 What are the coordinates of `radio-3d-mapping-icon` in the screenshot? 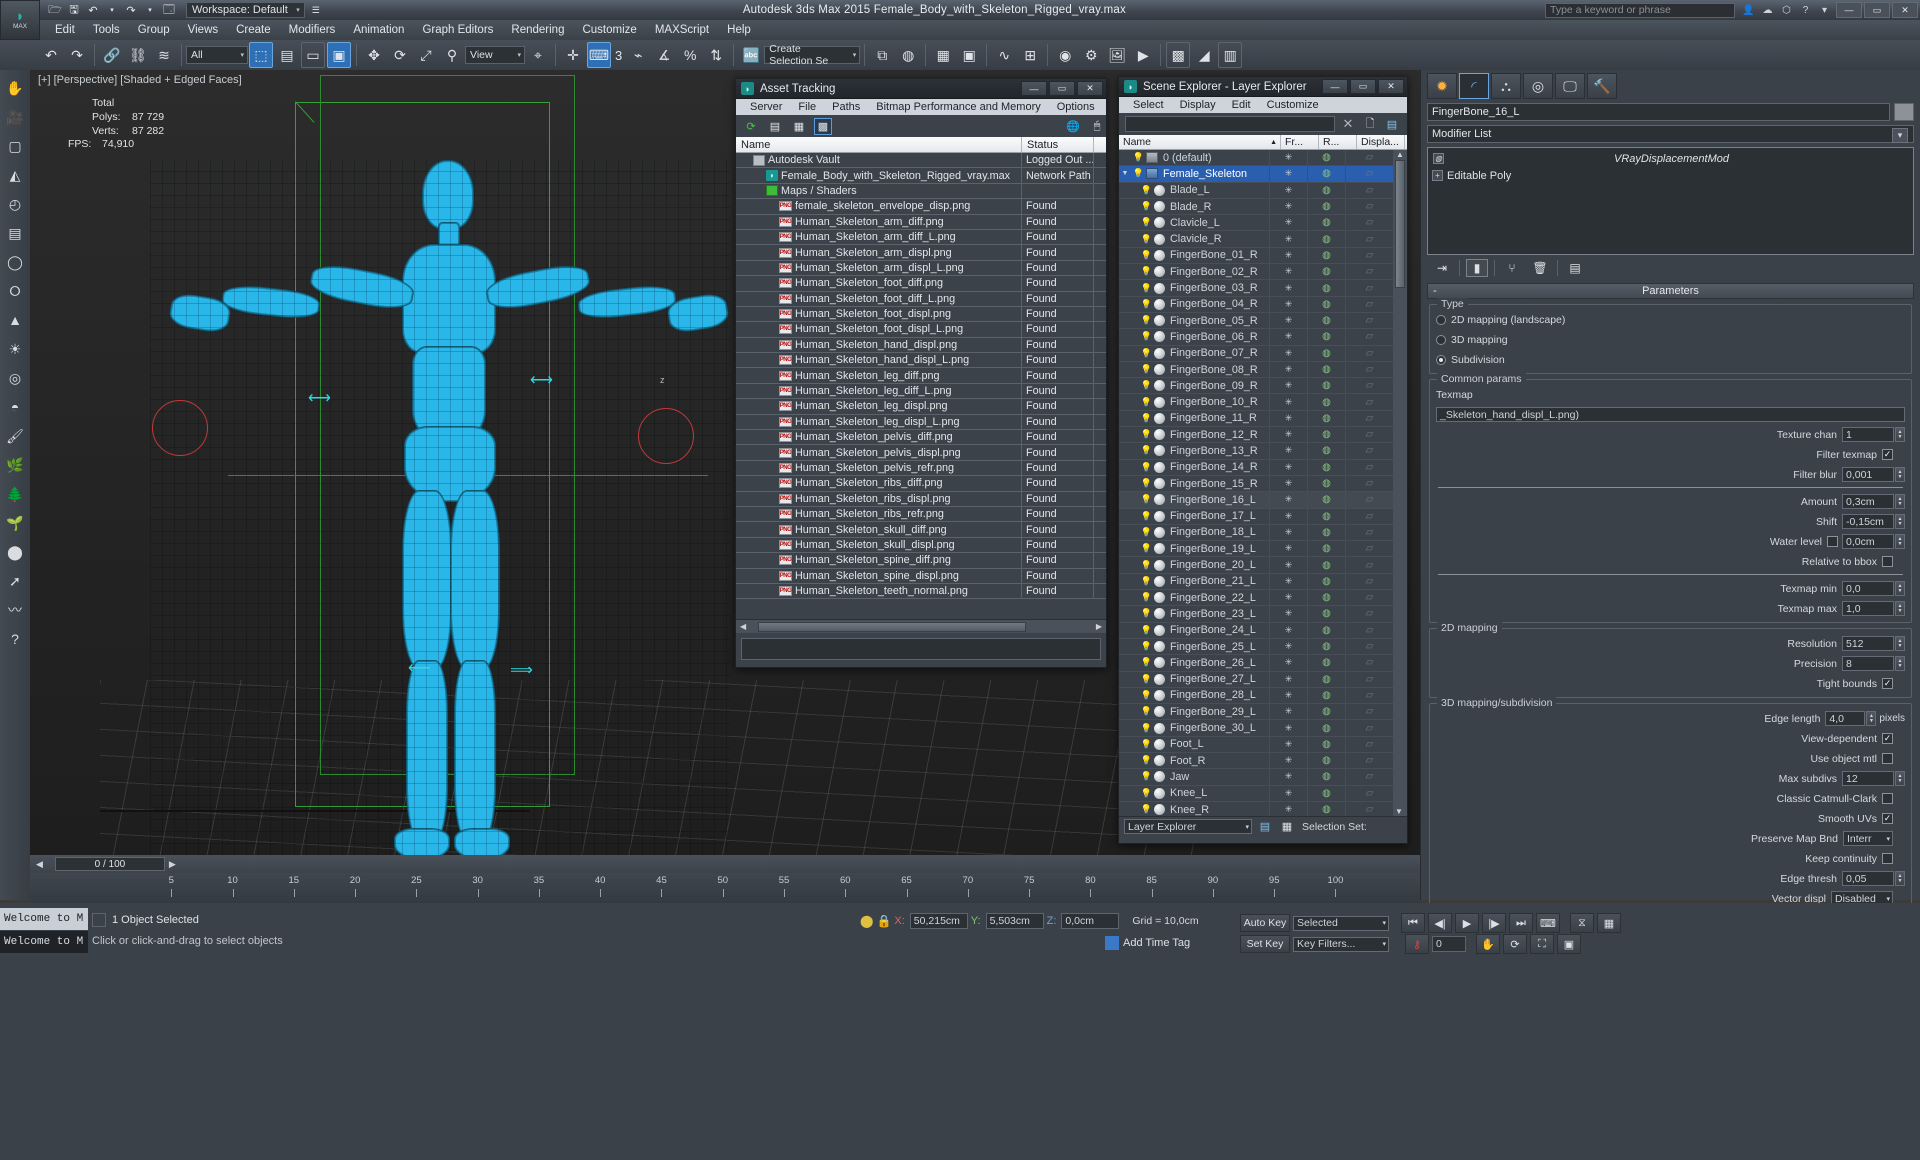 It's located at (1441, 339).